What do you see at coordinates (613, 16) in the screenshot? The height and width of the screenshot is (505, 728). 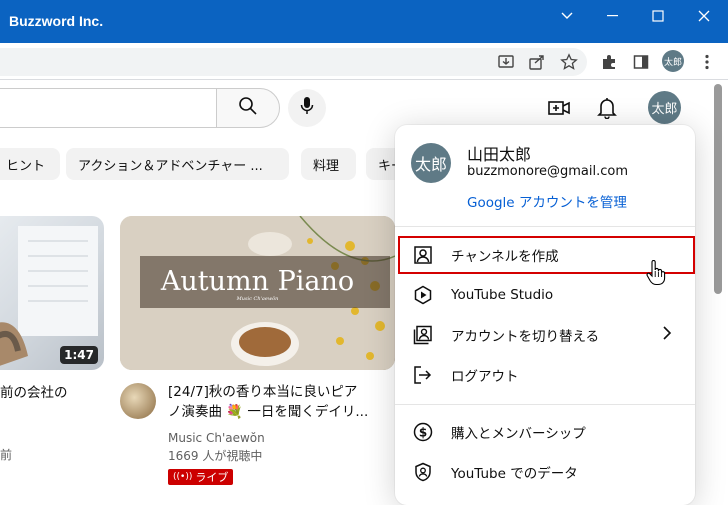 I see `minimize-button` at bounding box center [613, 16].